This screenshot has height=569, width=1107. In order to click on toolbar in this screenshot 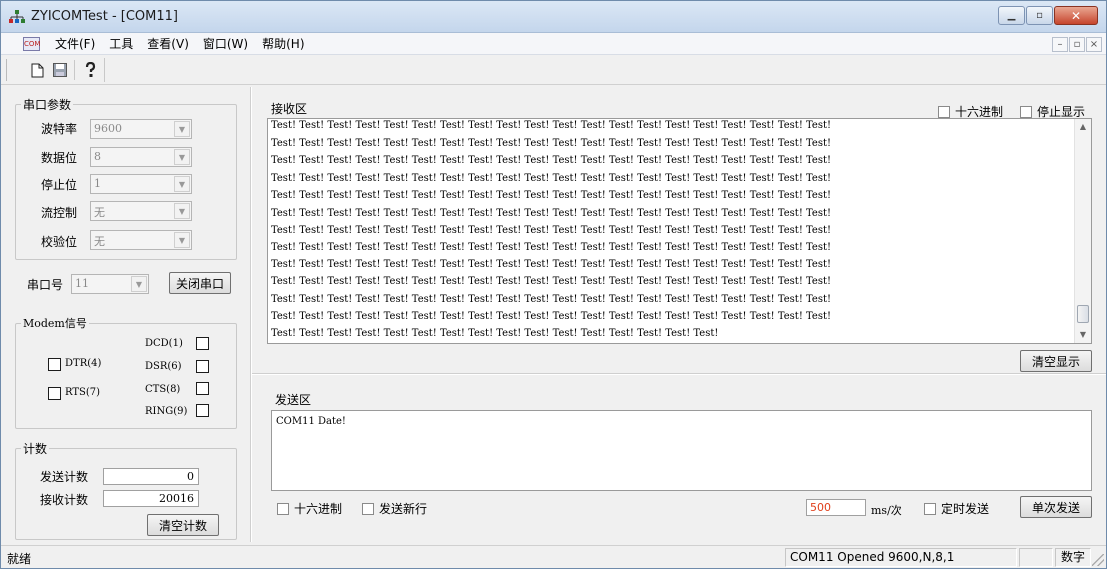, I will do `click(553, 70)`.